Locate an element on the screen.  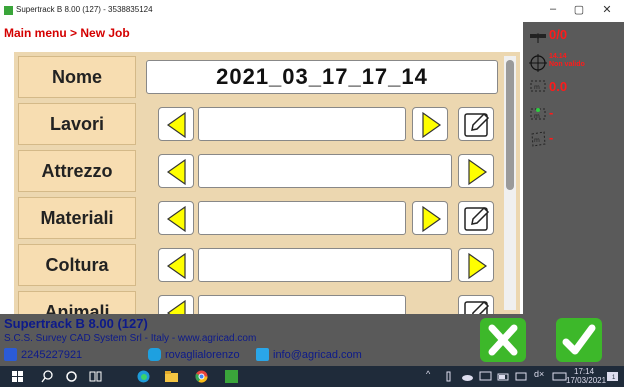
cancel-x-icon is located at coordinates (503, 340).